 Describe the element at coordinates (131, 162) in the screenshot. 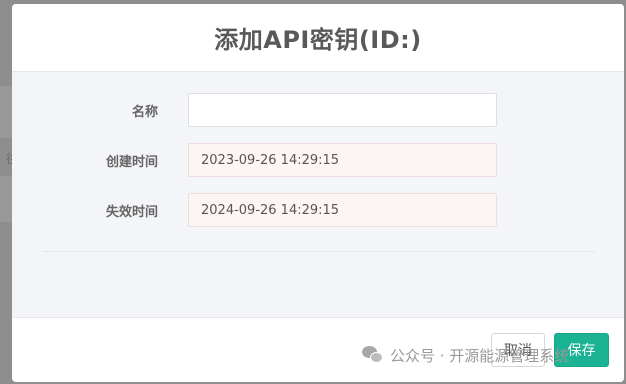

I see `created-time-label: 创建时间` at that location.